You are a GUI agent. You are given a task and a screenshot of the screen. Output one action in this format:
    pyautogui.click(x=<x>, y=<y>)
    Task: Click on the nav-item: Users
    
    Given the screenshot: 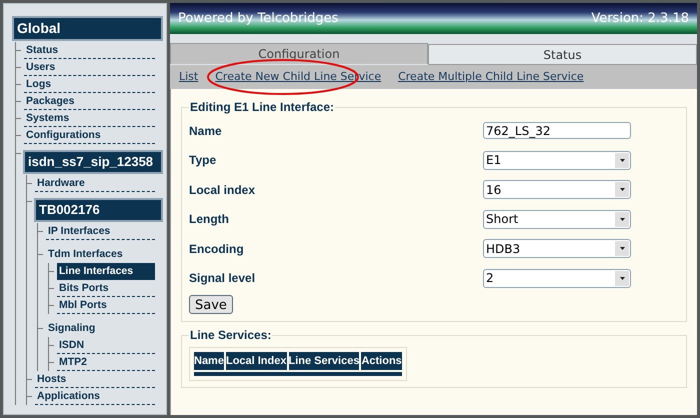 What is the action you would take?
    pyautogui.click(x=89, y=67)
    